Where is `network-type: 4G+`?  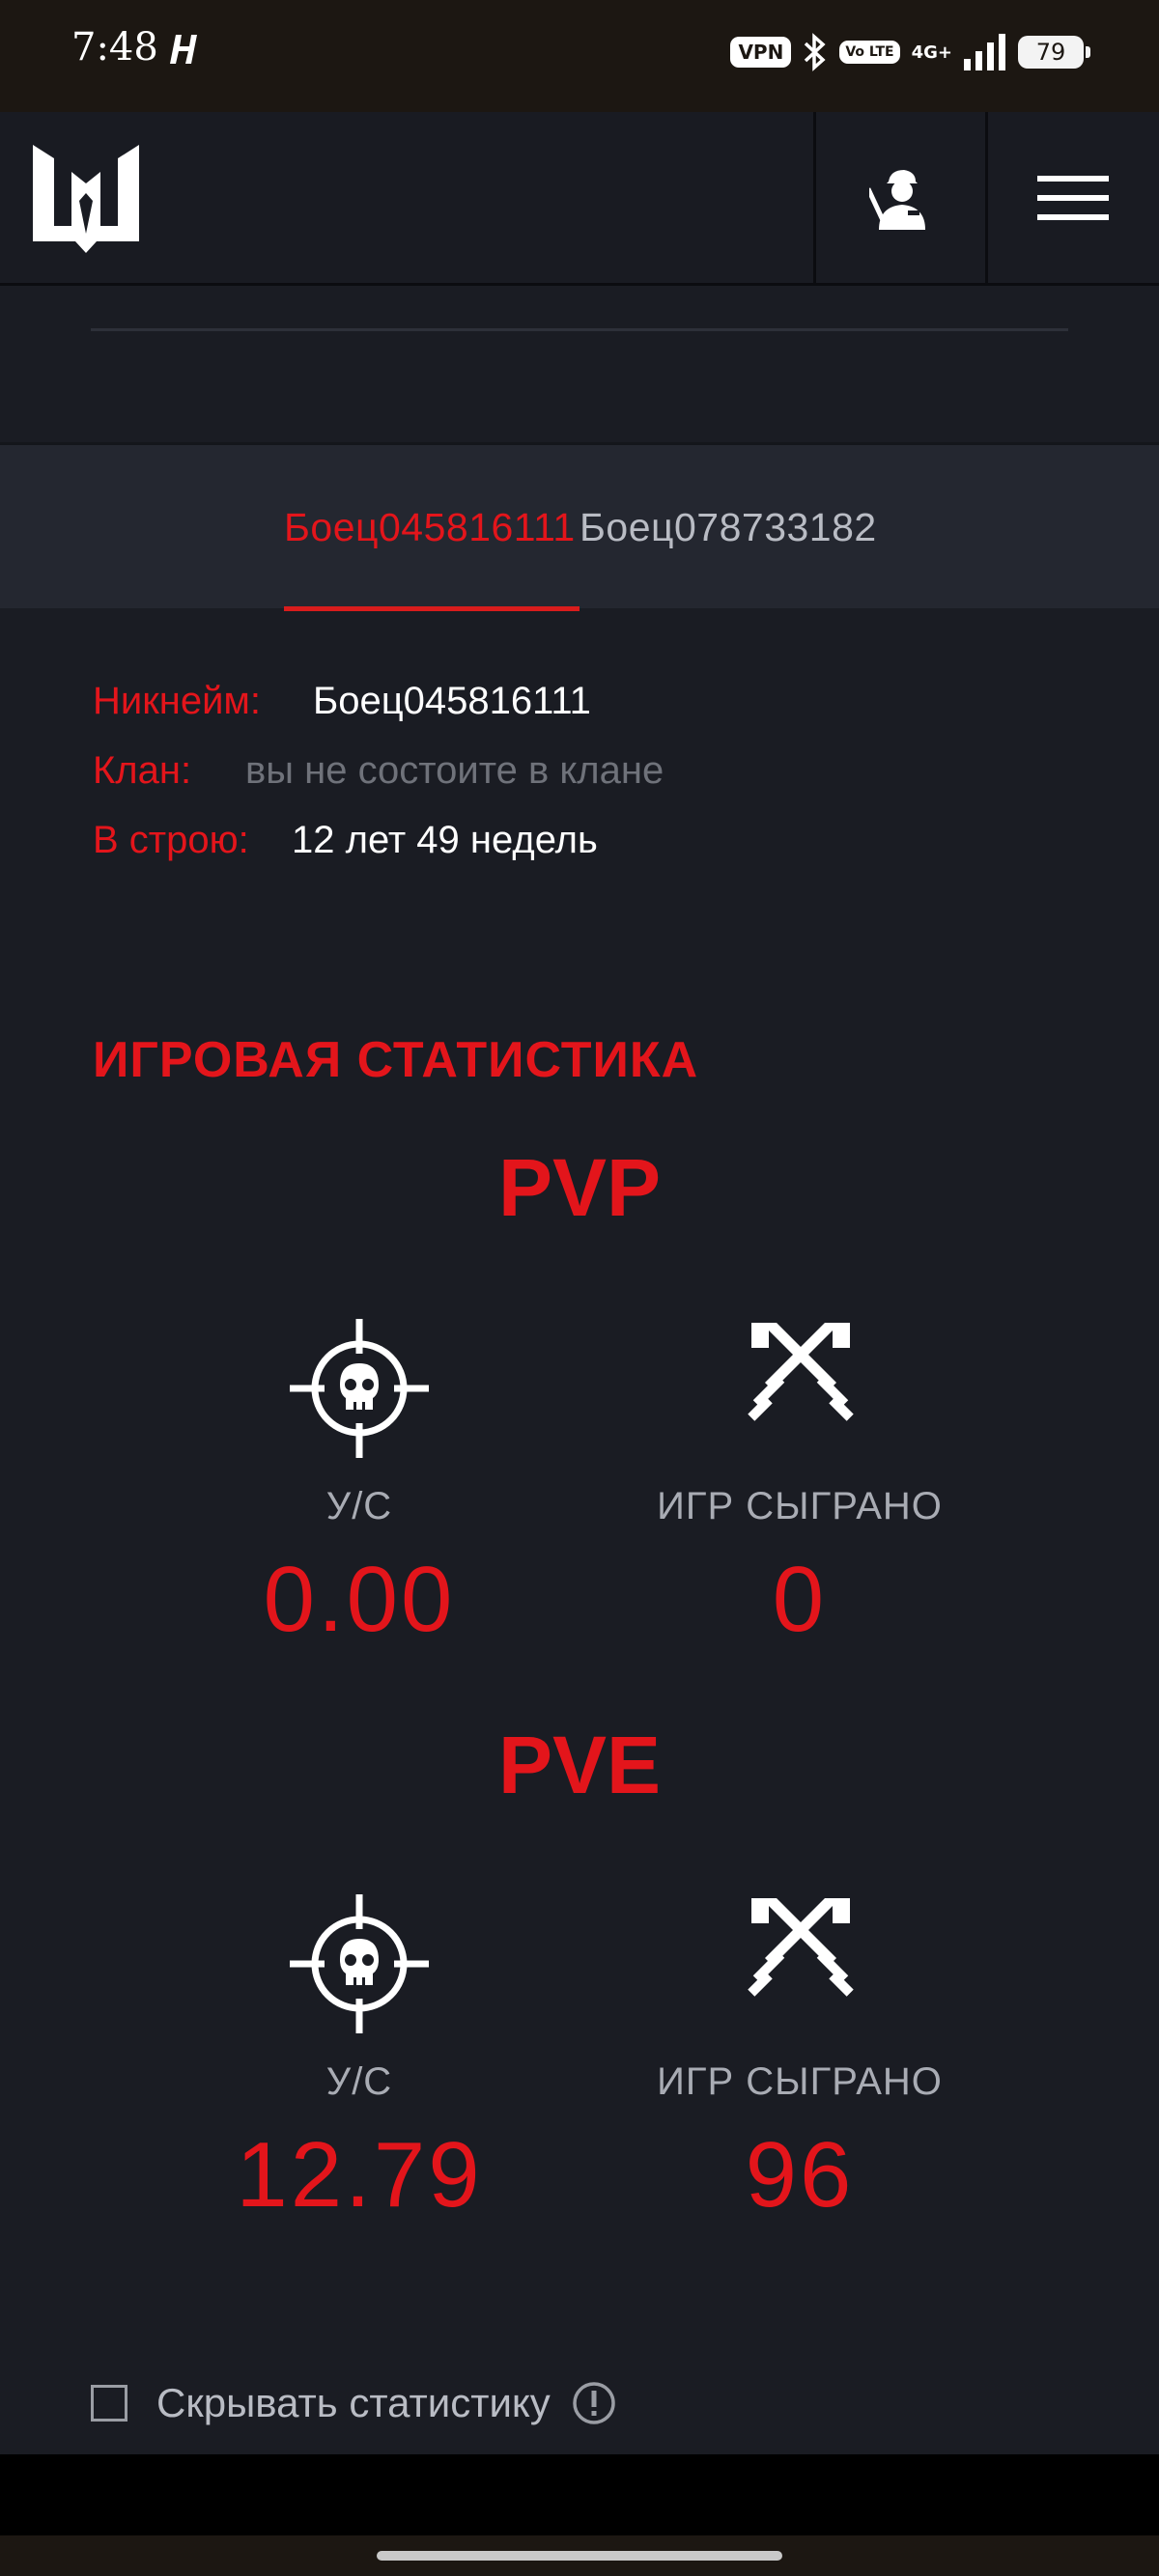
network-type: 4G+ is located at coordinates (931, 53).